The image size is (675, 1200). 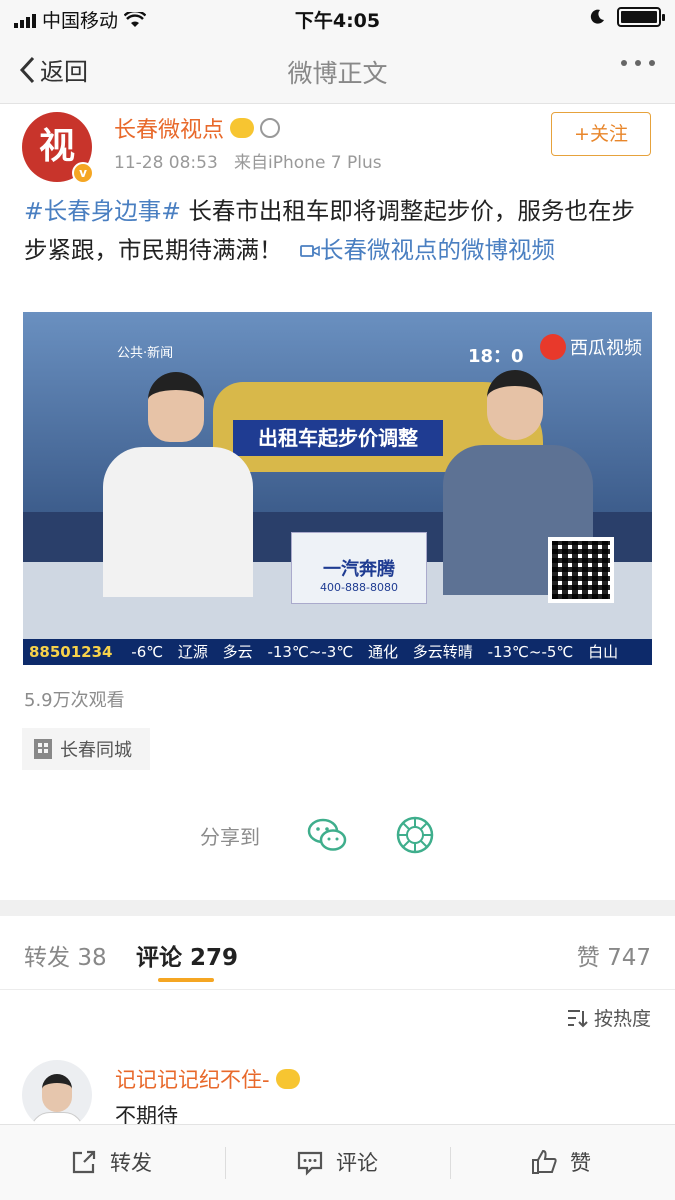 I want to click on ticker-item: 多云转晴, so click(x=442, y=652).